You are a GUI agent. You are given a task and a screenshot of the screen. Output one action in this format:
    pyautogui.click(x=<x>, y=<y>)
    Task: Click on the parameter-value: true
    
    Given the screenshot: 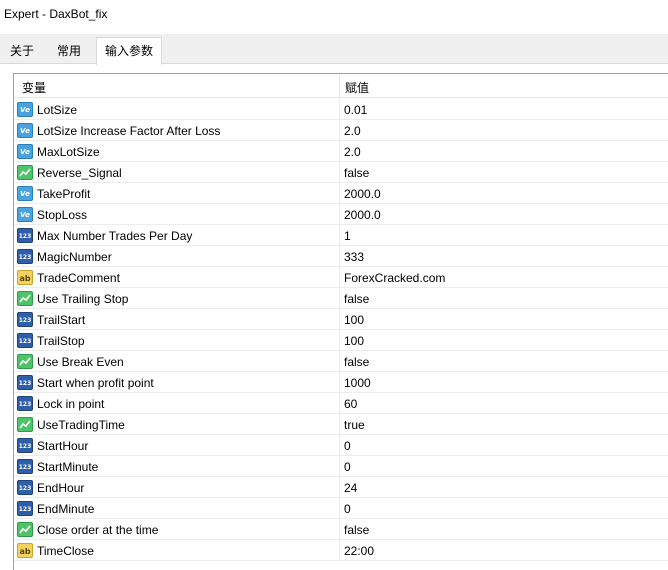 What is the action you would take?
    pyautogui.click(x=354, y=425)
    